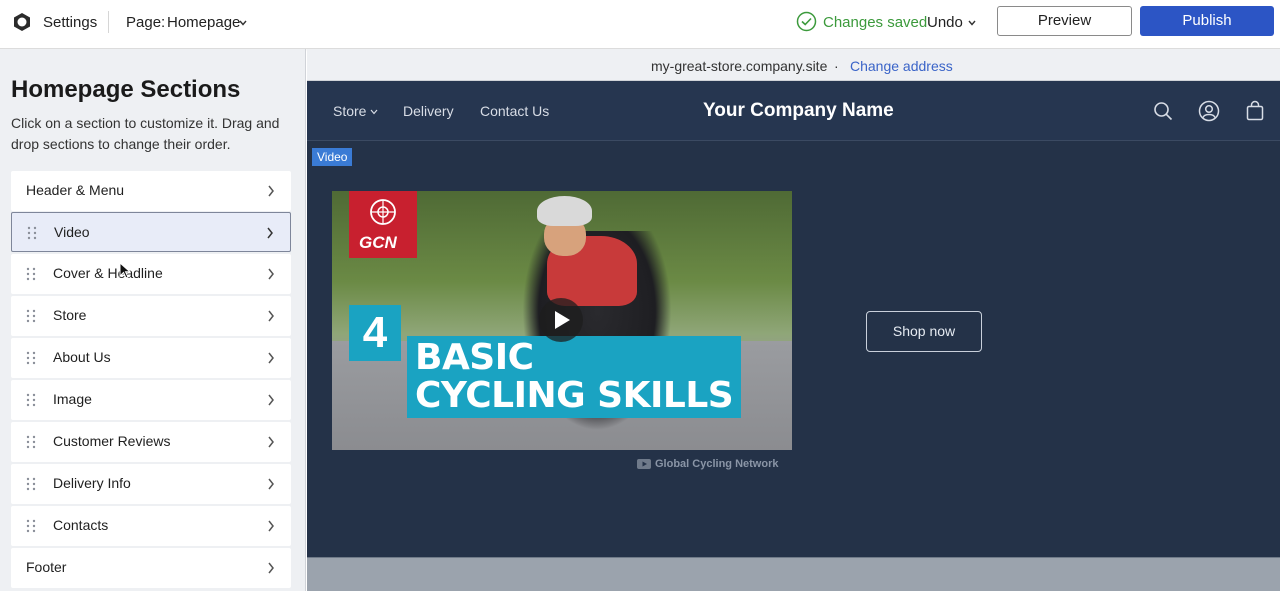  What do you see at coordinates (717, 464) in the screenshot?
I see `channel-name: Global Cycling Network` at bounding box center [717, 464].